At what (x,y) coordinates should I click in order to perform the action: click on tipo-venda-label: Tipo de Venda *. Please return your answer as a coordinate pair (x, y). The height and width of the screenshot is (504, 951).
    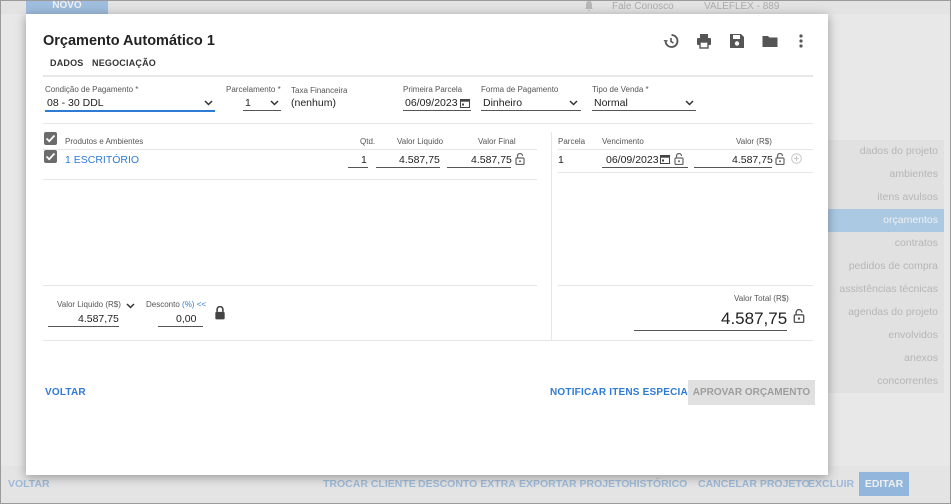
    Looking at the image, I should click on (620, 89).